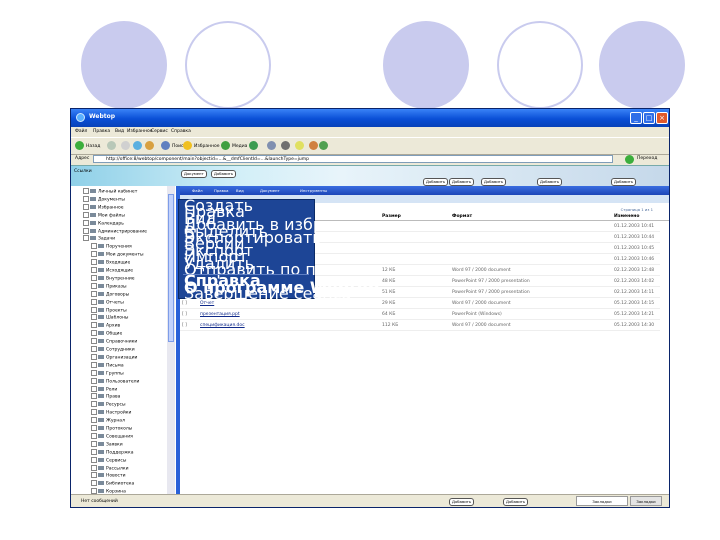  Describe the element at coordinates (391, 216) in the screenshot. I see `column-size: Размер` at that location.